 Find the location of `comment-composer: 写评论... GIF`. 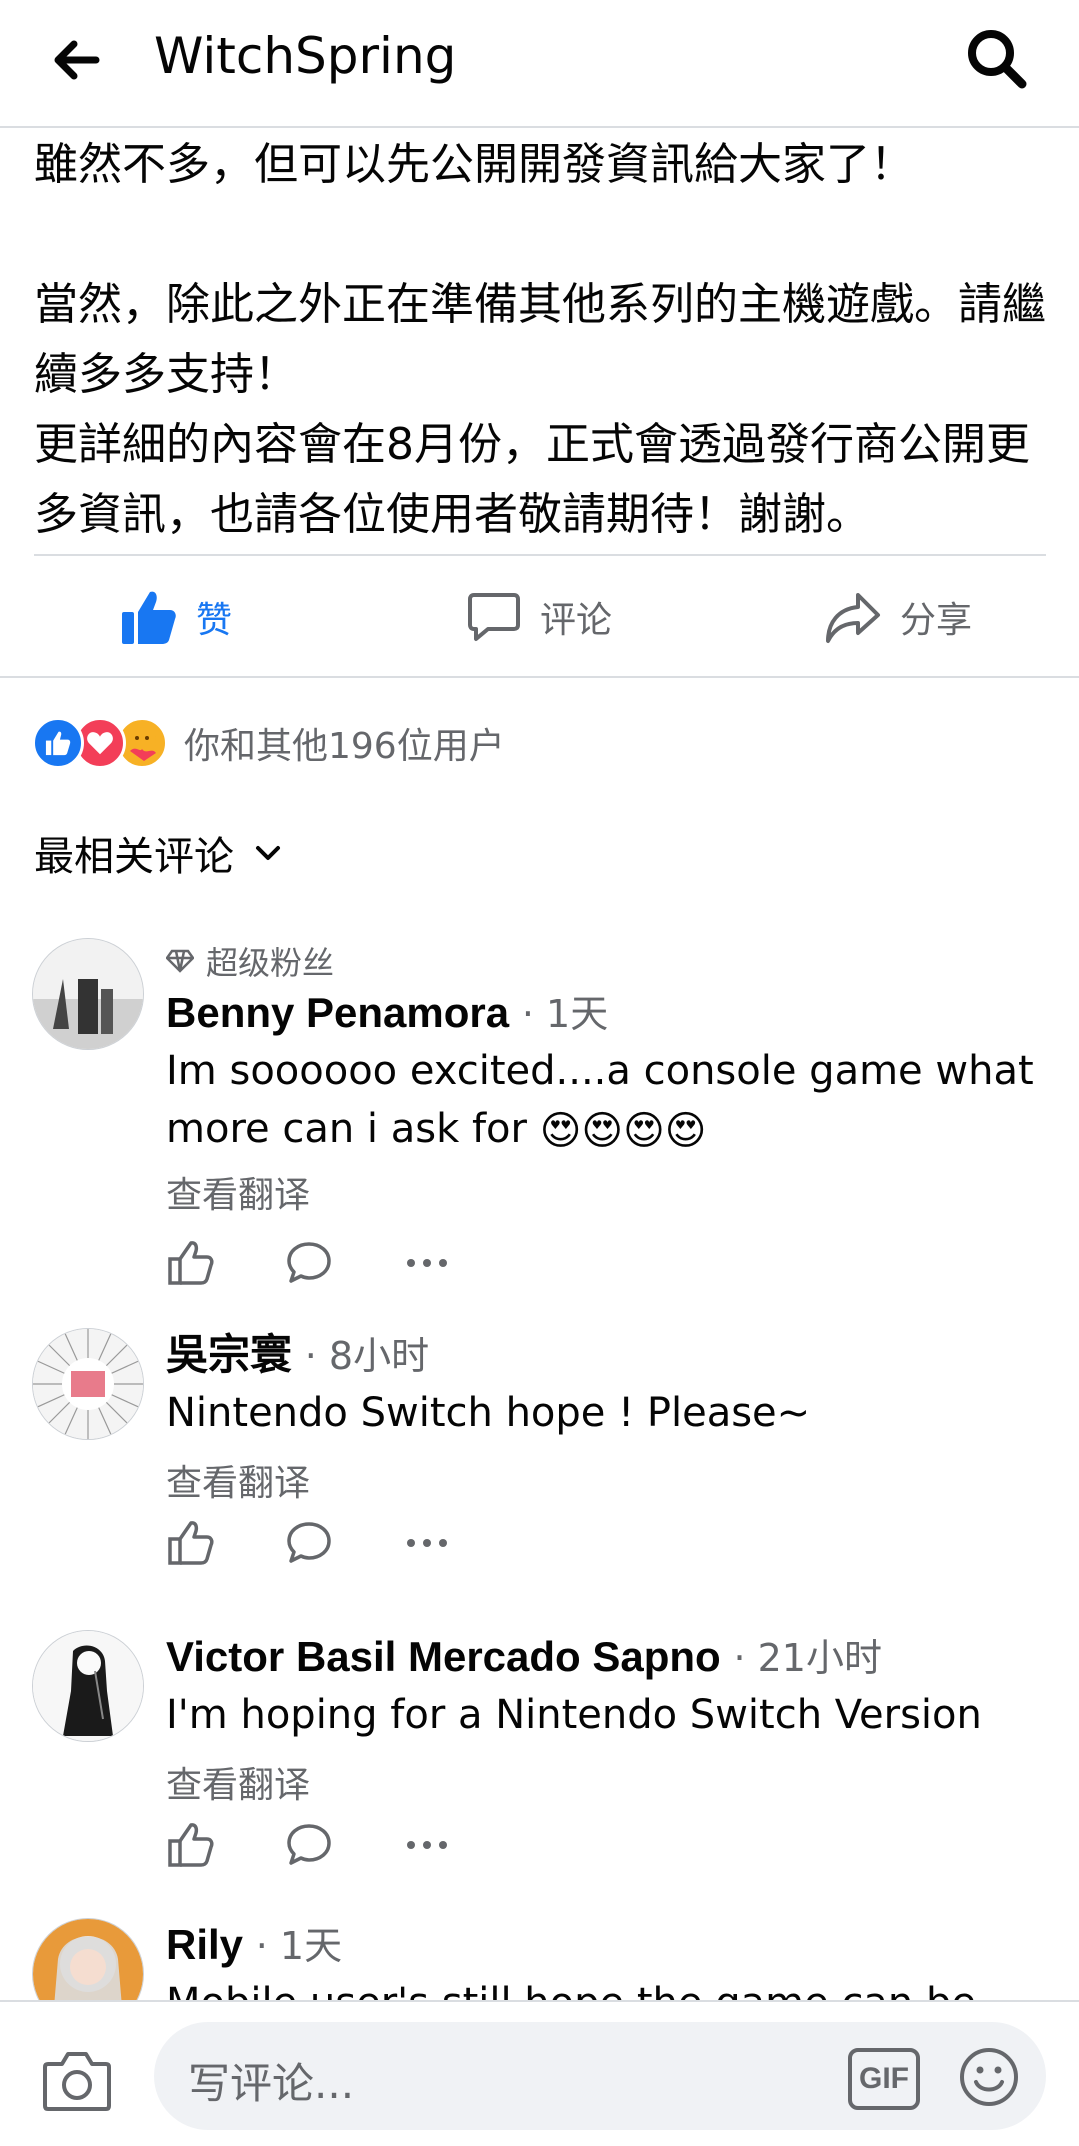

comment-composer: 写评论... GIF is located at coordinates (539, 2073).